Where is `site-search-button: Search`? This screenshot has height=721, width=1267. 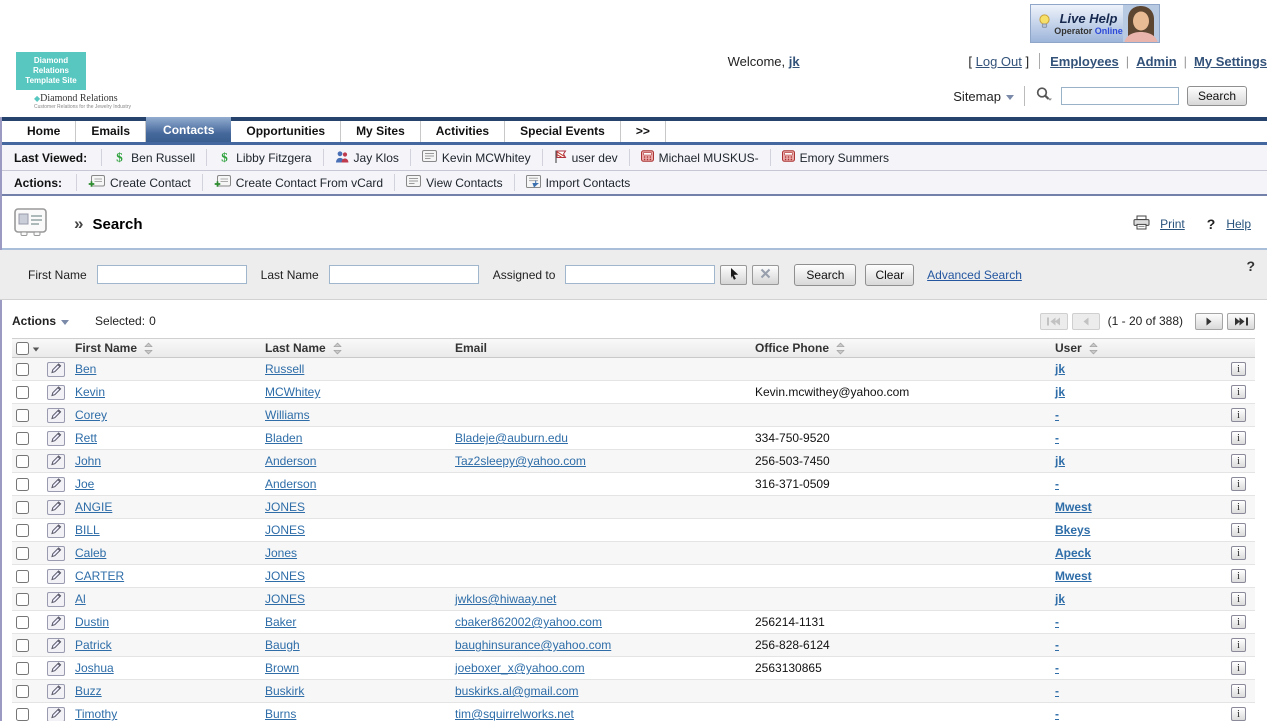
site-search-button: Search is located at coordinates (1216, 96).